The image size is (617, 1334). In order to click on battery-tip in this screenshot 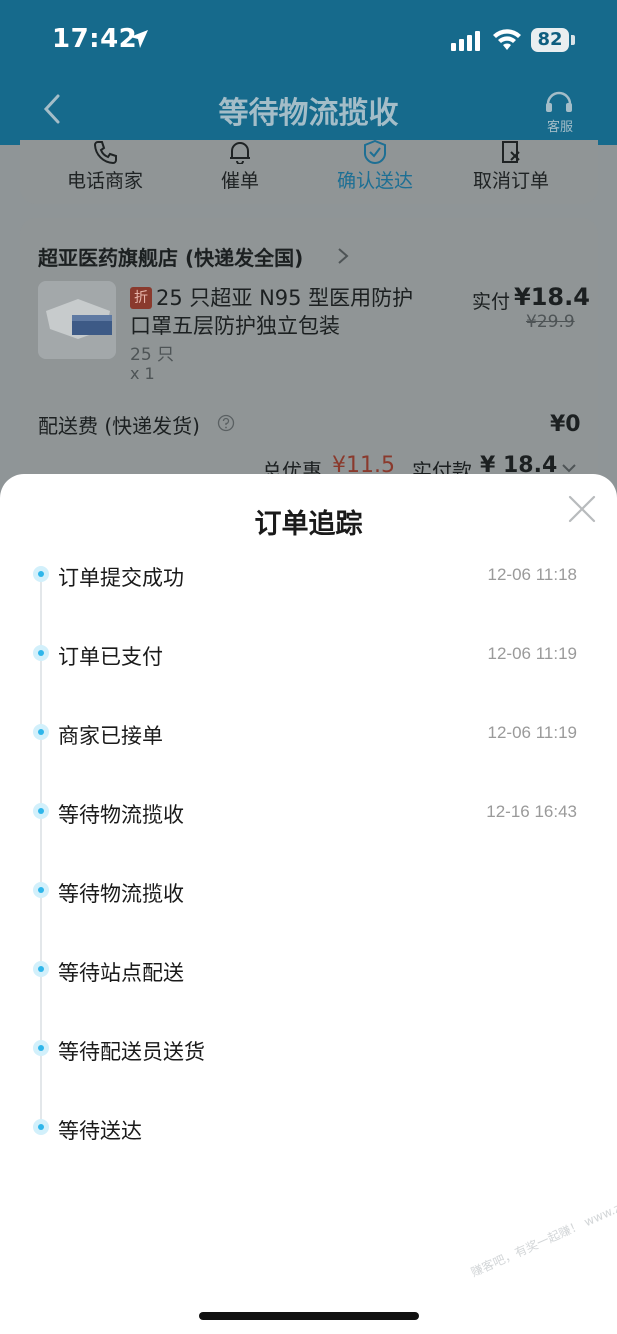, I will do `click(573, 40)`.